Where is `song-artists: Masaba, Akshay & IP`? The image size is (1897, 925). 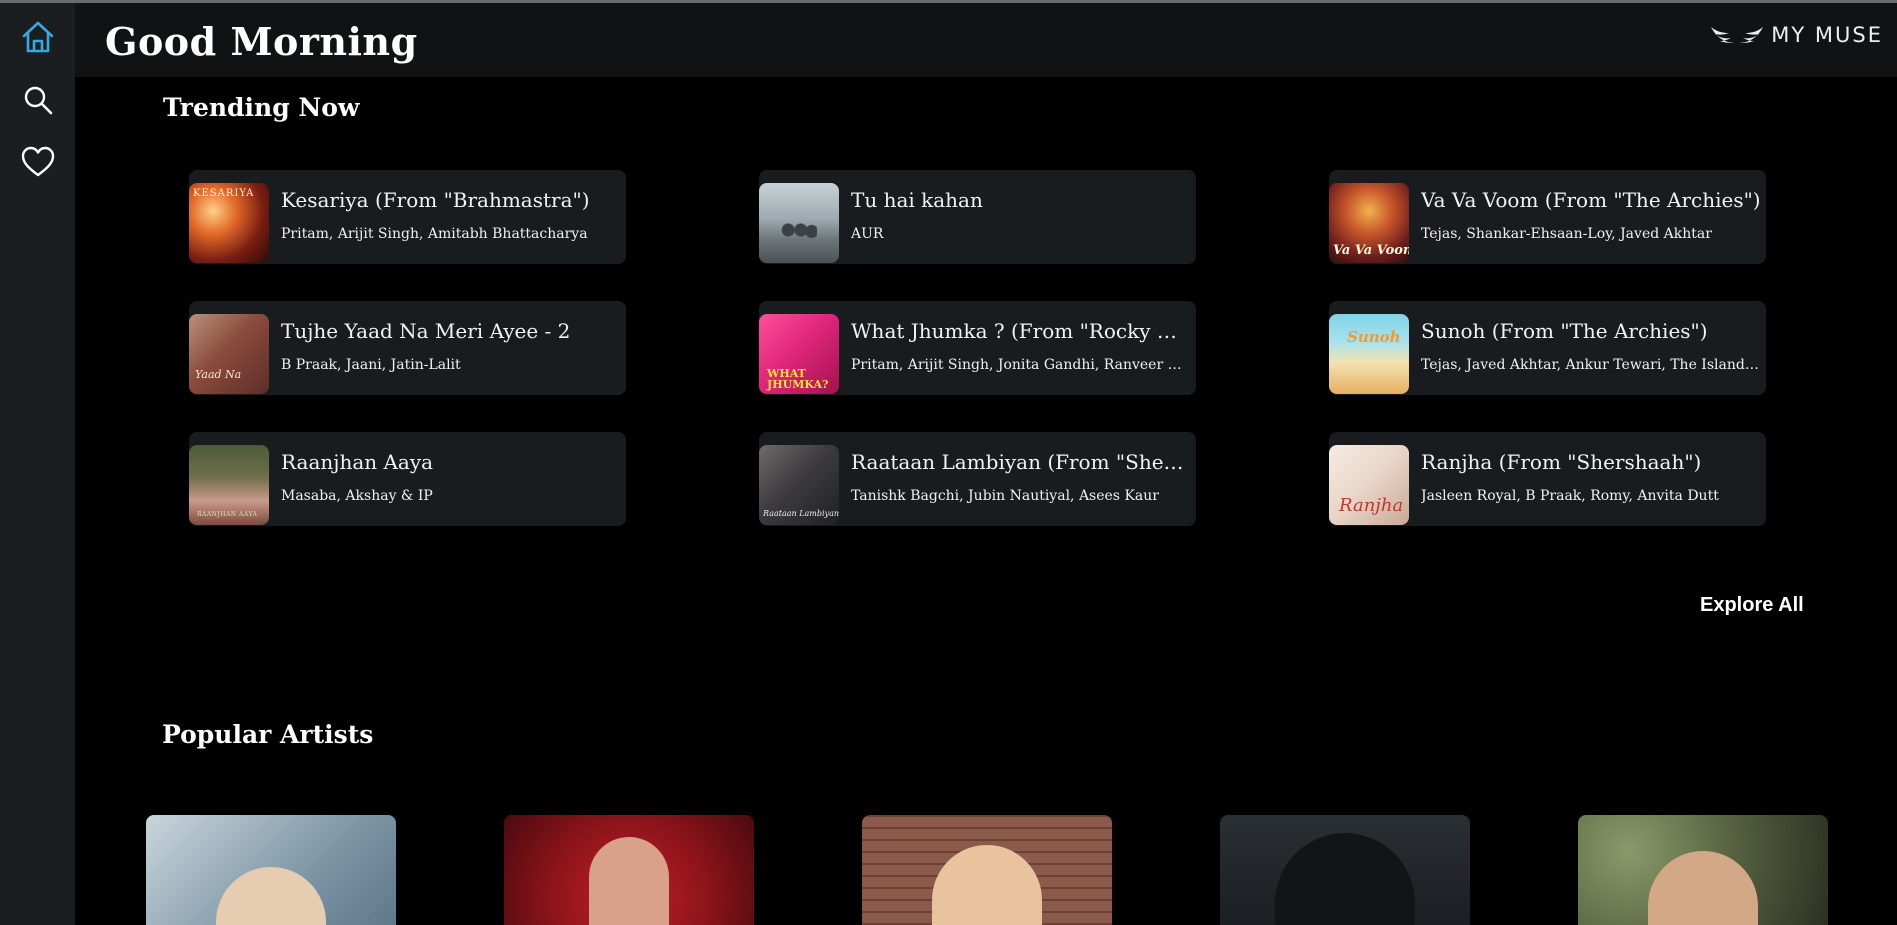
song-artists: Masaba, Akshay & IP is located at coordinates (357, 496).